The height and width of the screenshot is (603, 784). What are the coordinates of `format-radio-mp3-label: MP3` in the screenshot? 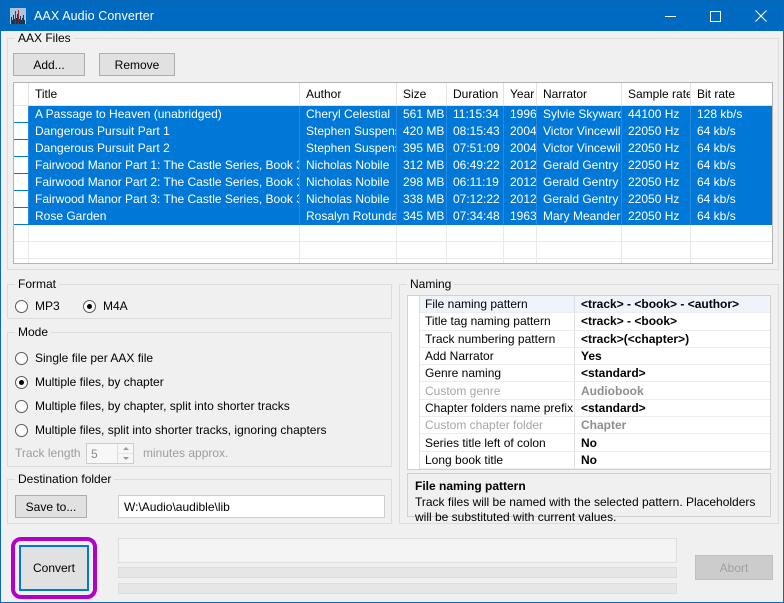 It's located at (47, 306).